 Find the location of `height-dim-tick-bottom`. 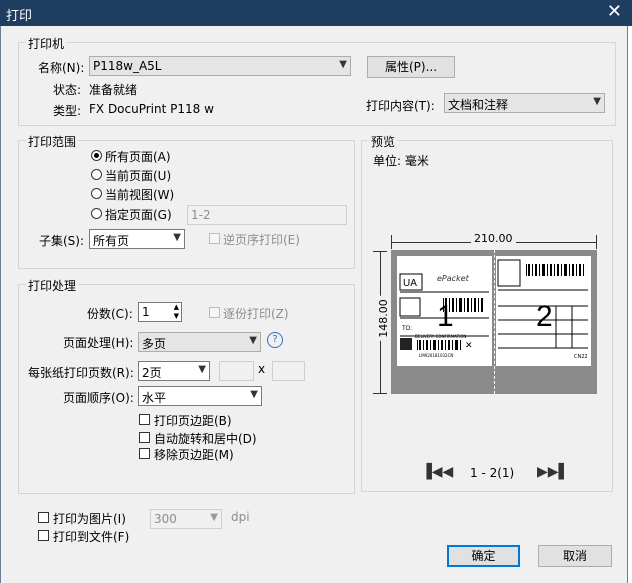

height-dim-tick-bottom is located at coordinates (380, 393).